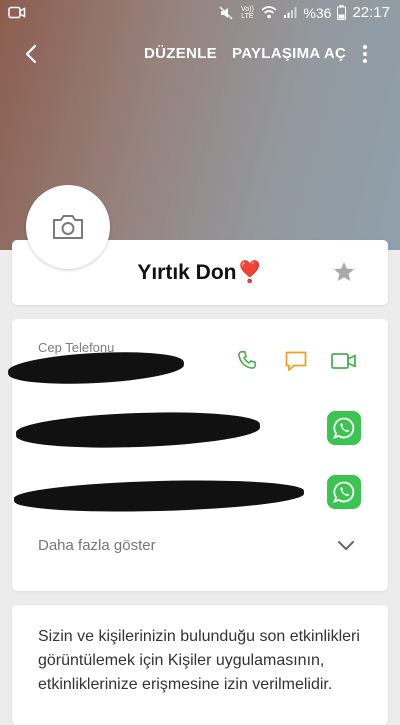 The height and width of the screenshot is (725, 400). Describe the element at coordinates (342, 12) in the screenshot. I see `battery-icon` at that location.